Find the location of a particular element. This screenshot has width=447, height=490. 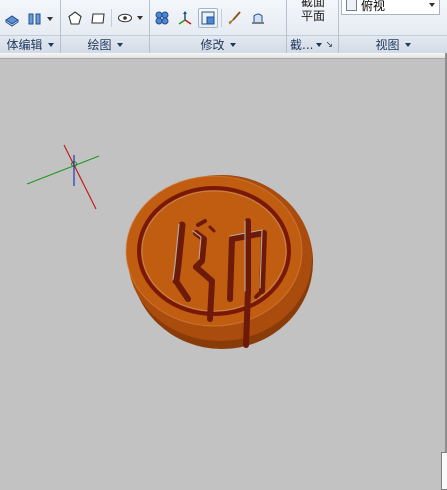

brush-icon is located at coordinates (234, 18).